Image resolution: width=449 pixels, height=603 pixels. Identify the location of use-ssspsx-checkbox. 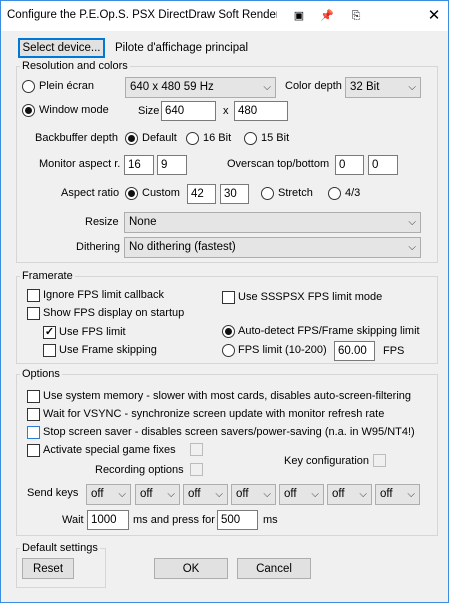
(228, 297).